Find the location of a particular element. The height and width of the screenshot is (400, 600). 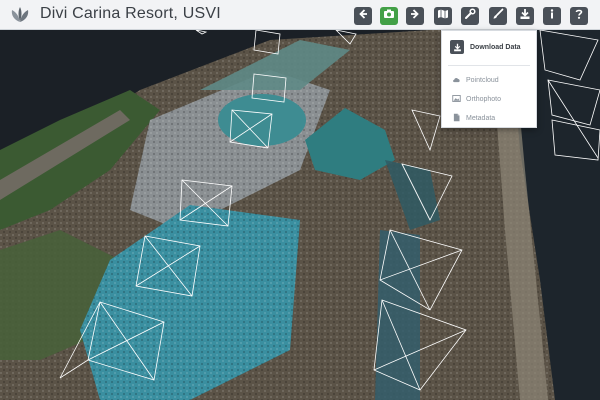

menu-item-orthophoto: Orthophoto is located at coordinates (476, 99).